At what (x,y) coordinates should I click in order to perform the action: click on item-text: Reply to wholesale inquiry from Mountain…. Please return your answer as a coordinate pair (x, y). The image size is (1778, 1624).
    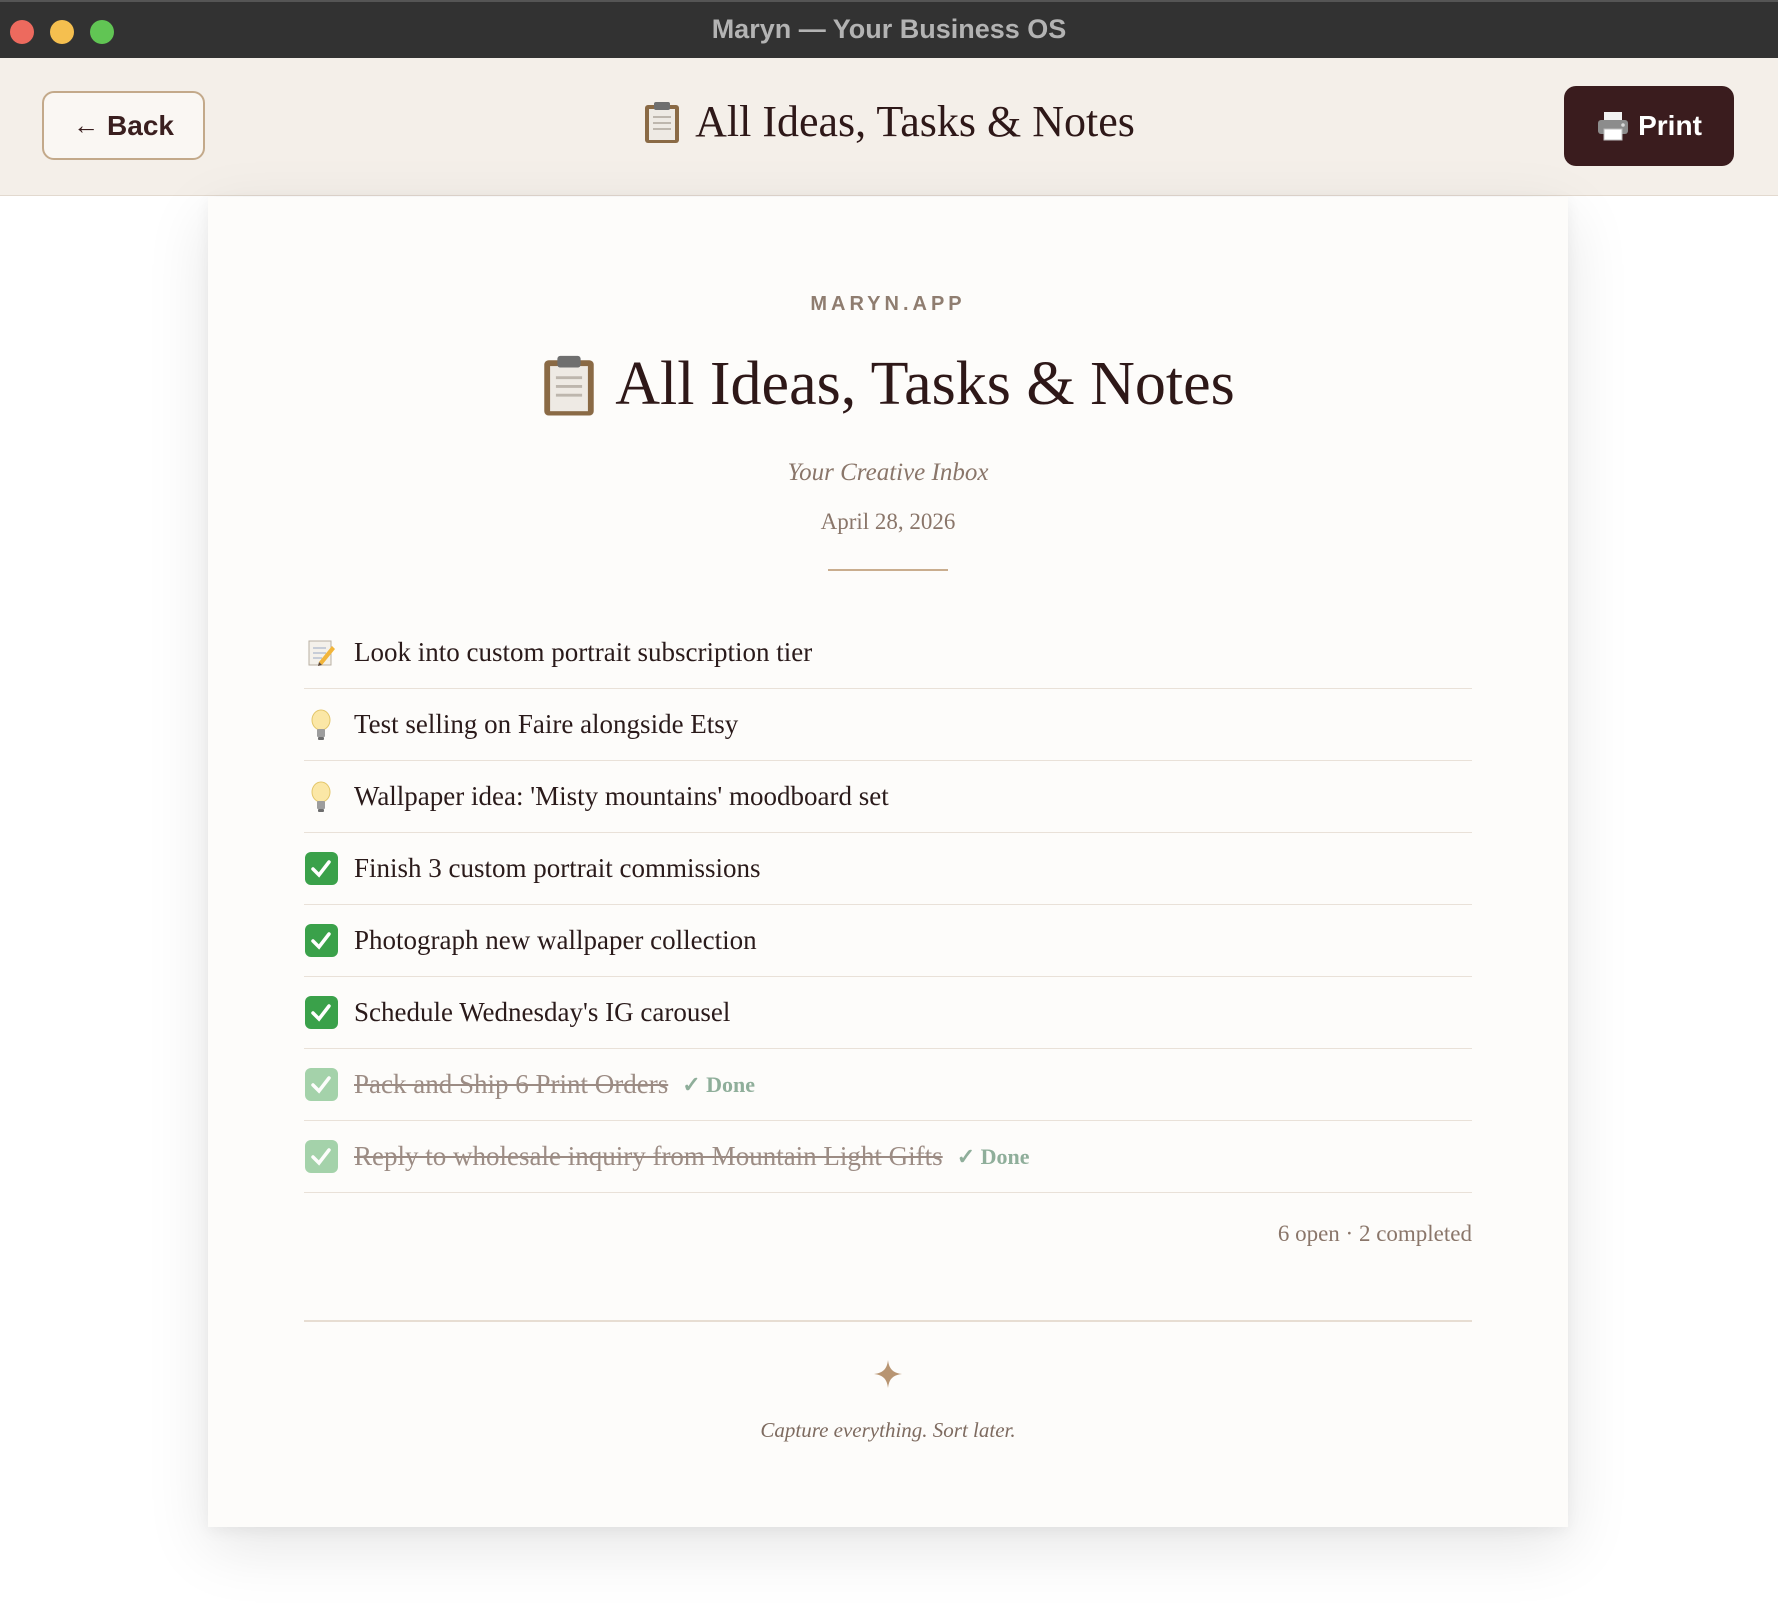
    Looking at the image, I should click on (648, 1156).